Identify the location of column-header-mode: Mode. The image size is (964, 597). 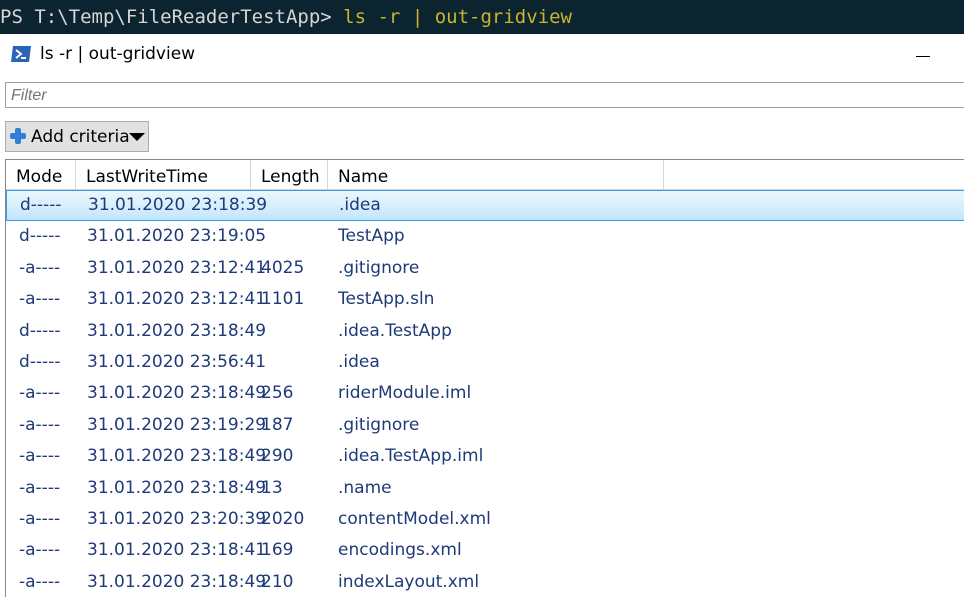
(41, 175).